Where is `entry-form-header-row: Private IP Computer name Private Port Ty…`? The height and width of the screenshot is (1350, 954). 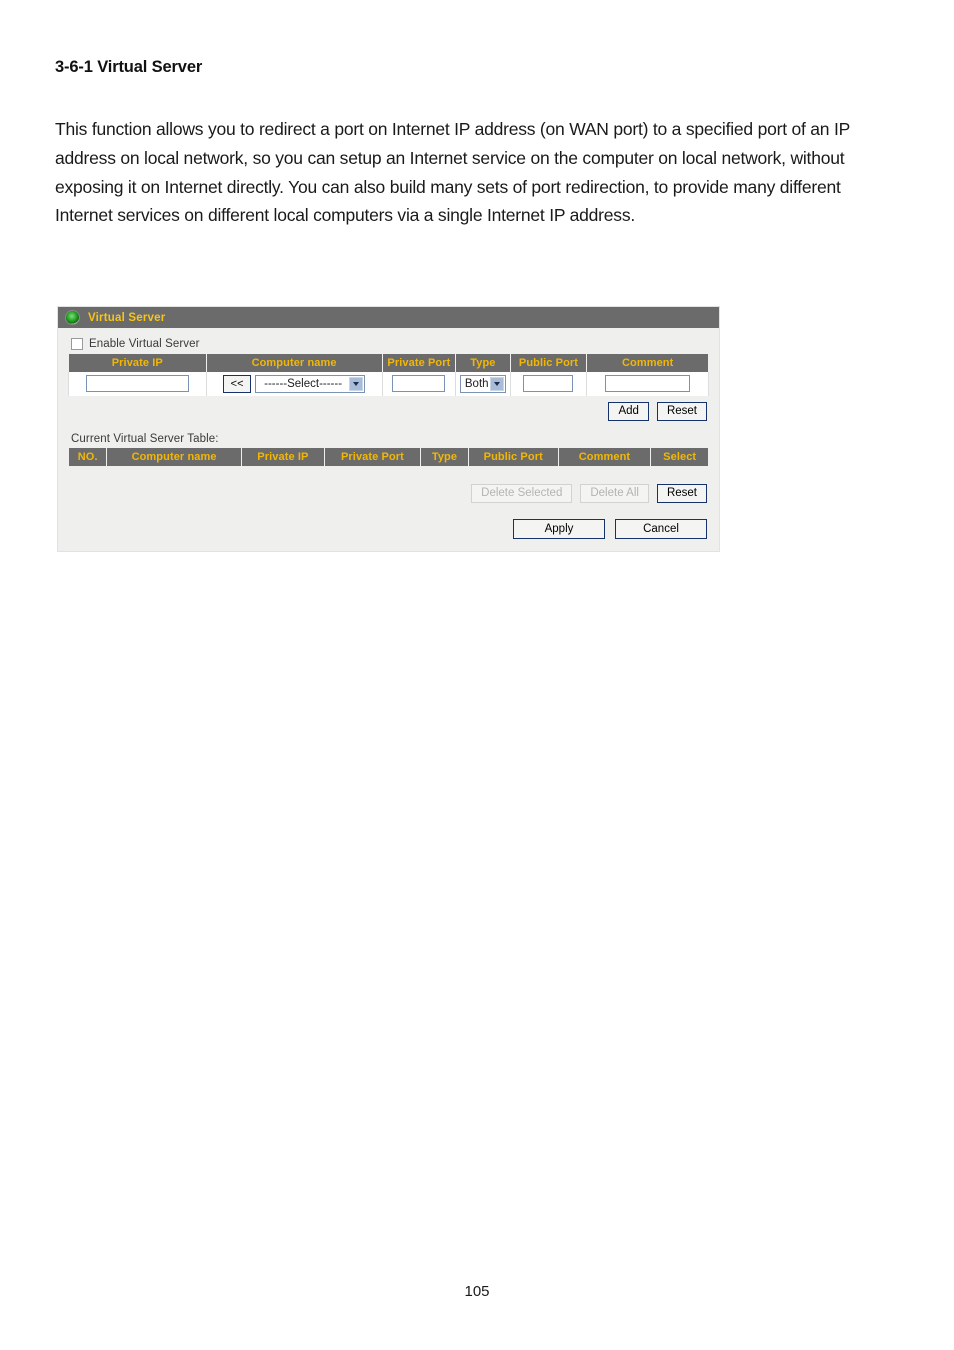
entry-form-header-row: Private IP Computer name Private Port Ty… is located at coordinates (388, 363).